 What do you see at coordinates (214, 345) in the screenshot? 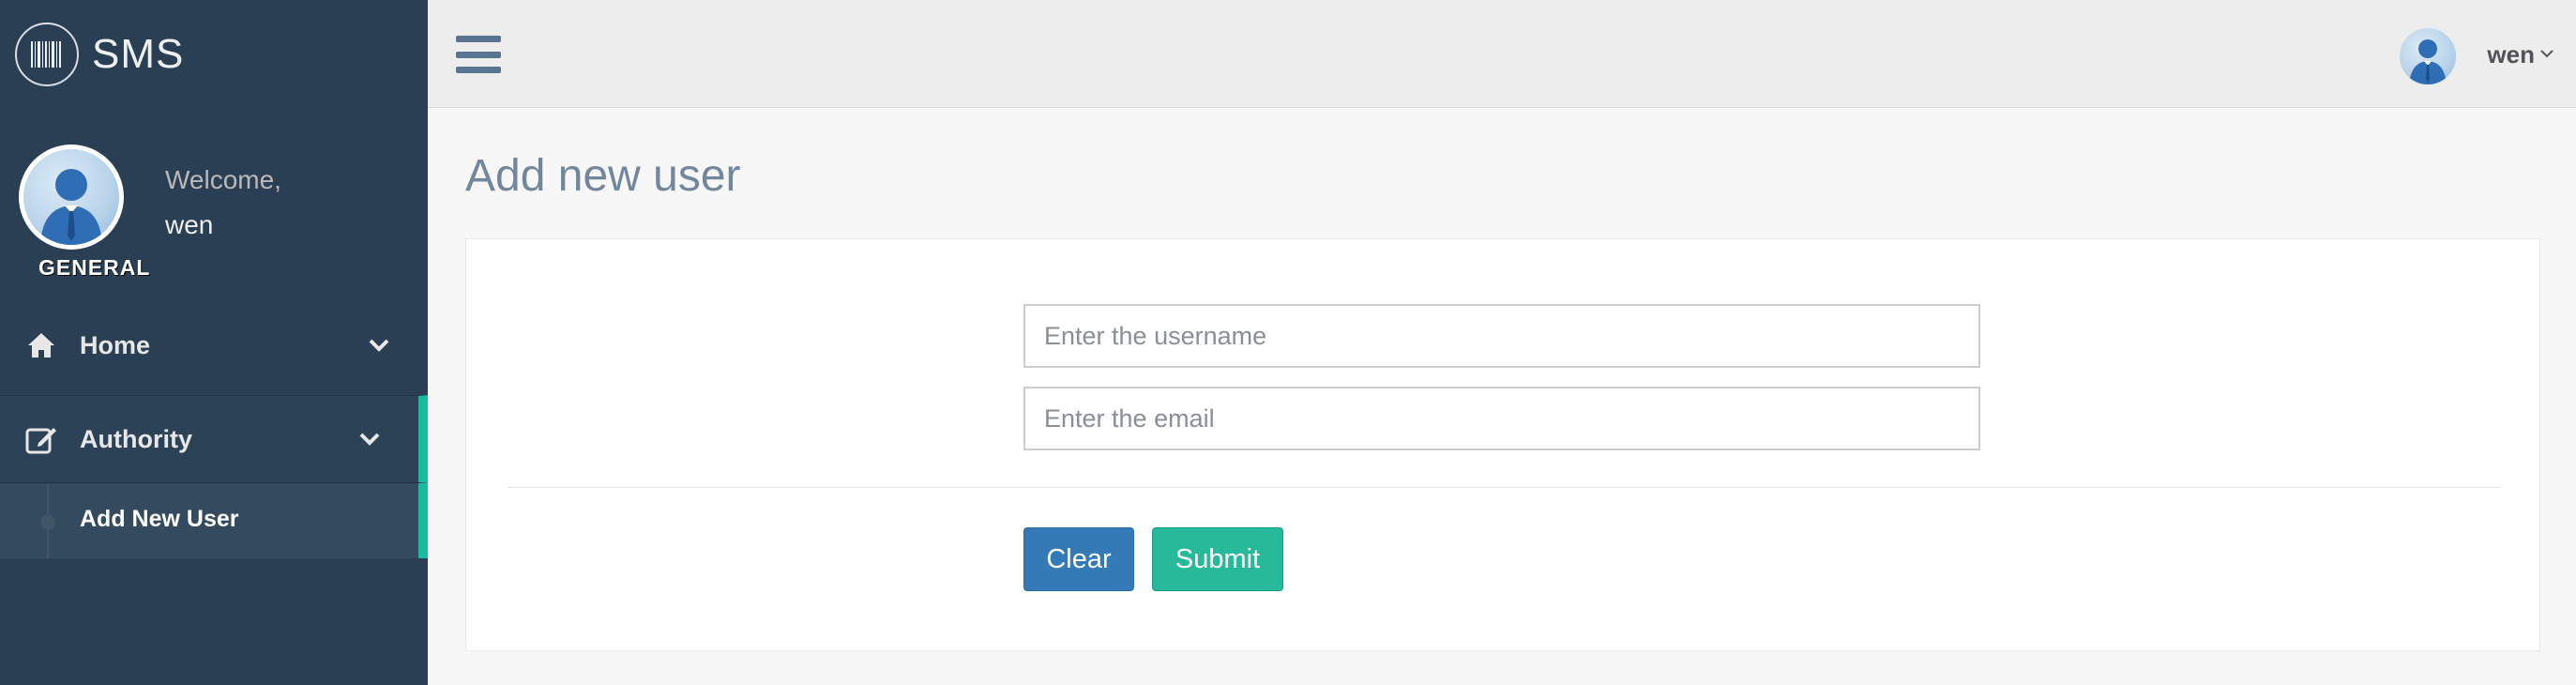
I see `sidebar-item-home: Home` at bounding box center [214, 345].